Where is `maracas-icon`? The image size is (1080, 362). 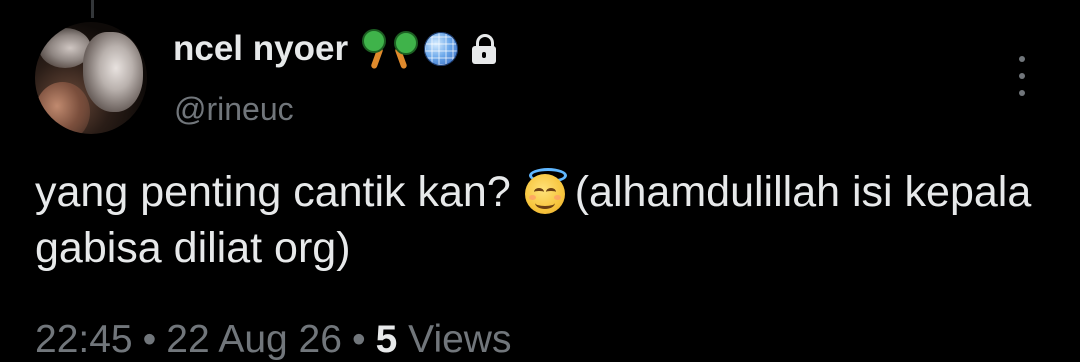
maracas-icon is located at coordinates (391, 49).